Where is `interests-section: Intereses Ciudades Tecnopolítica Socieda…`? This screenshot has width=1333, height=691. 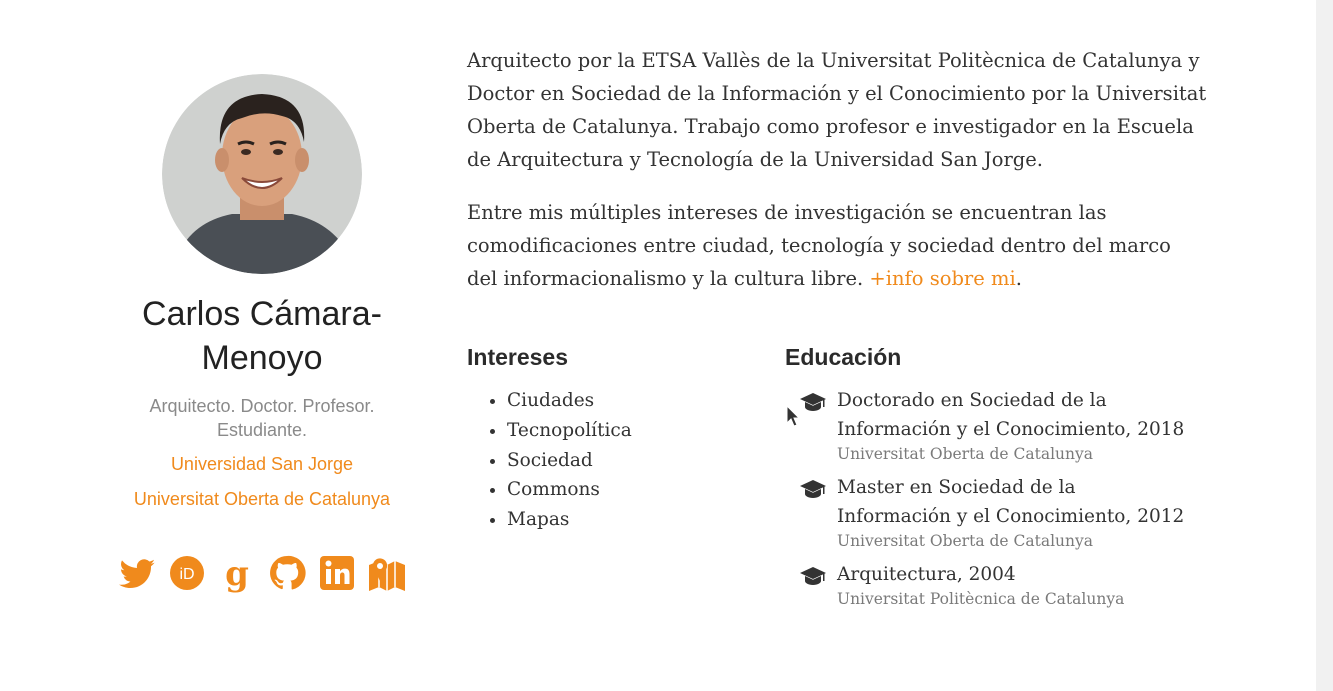
interests-section: Intereses Ciudades Tecnopolítica Socieda… is located at coordinates (612, 439).